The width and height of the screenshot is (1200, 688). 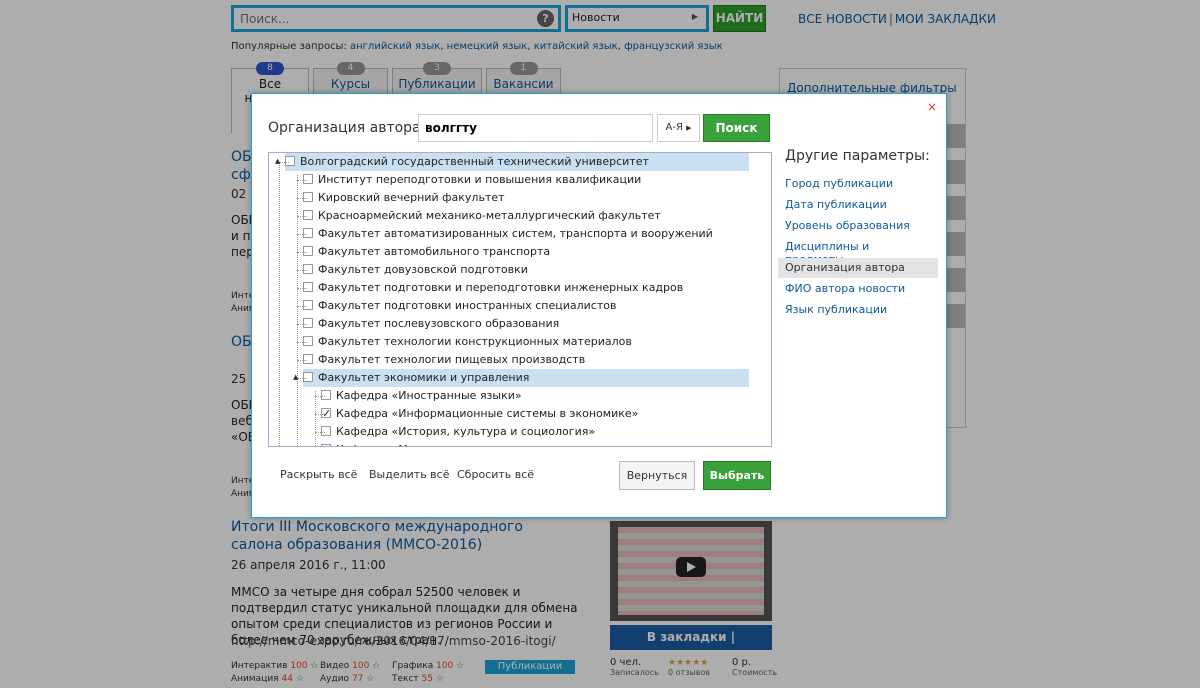 I want to click on expand-all-link: Раскрыть всё, so click(x=318, y=474).